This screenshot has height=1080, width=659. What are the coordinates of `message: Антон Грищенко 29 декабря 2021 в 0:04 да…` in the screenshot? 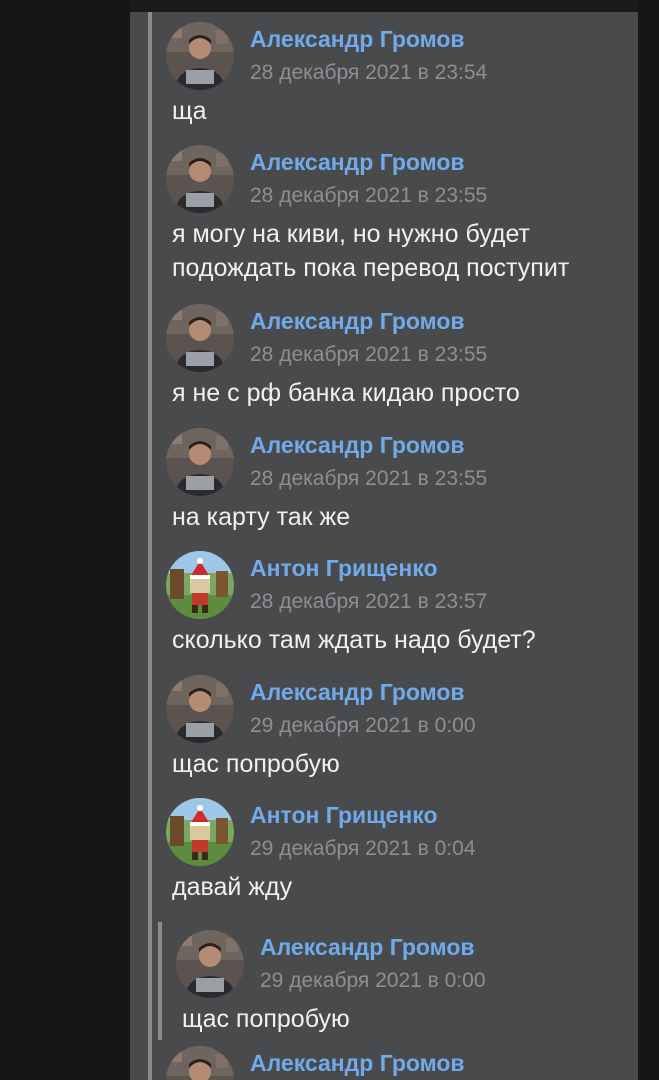 It's located at (401, 851).